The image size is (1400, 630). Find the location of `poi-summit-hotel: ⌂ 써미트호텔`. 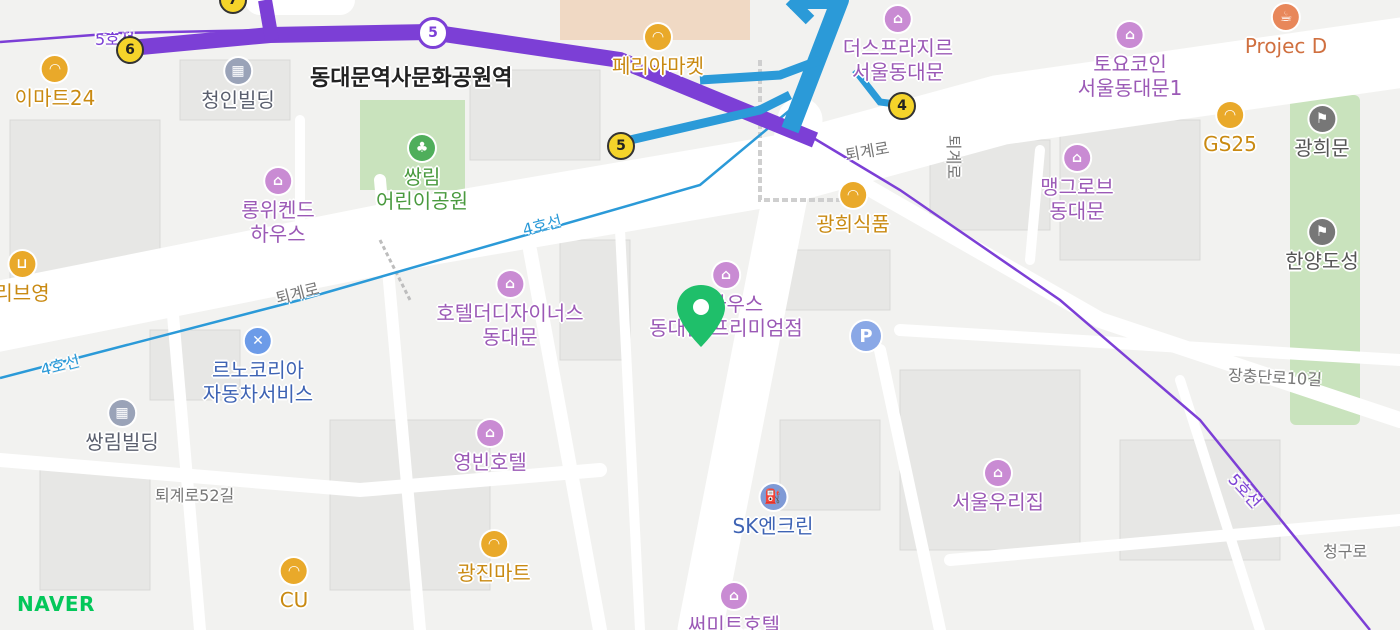

poi-summit-hotel: ⌂ 써미트호텔 is located at coordinates (734, 606).